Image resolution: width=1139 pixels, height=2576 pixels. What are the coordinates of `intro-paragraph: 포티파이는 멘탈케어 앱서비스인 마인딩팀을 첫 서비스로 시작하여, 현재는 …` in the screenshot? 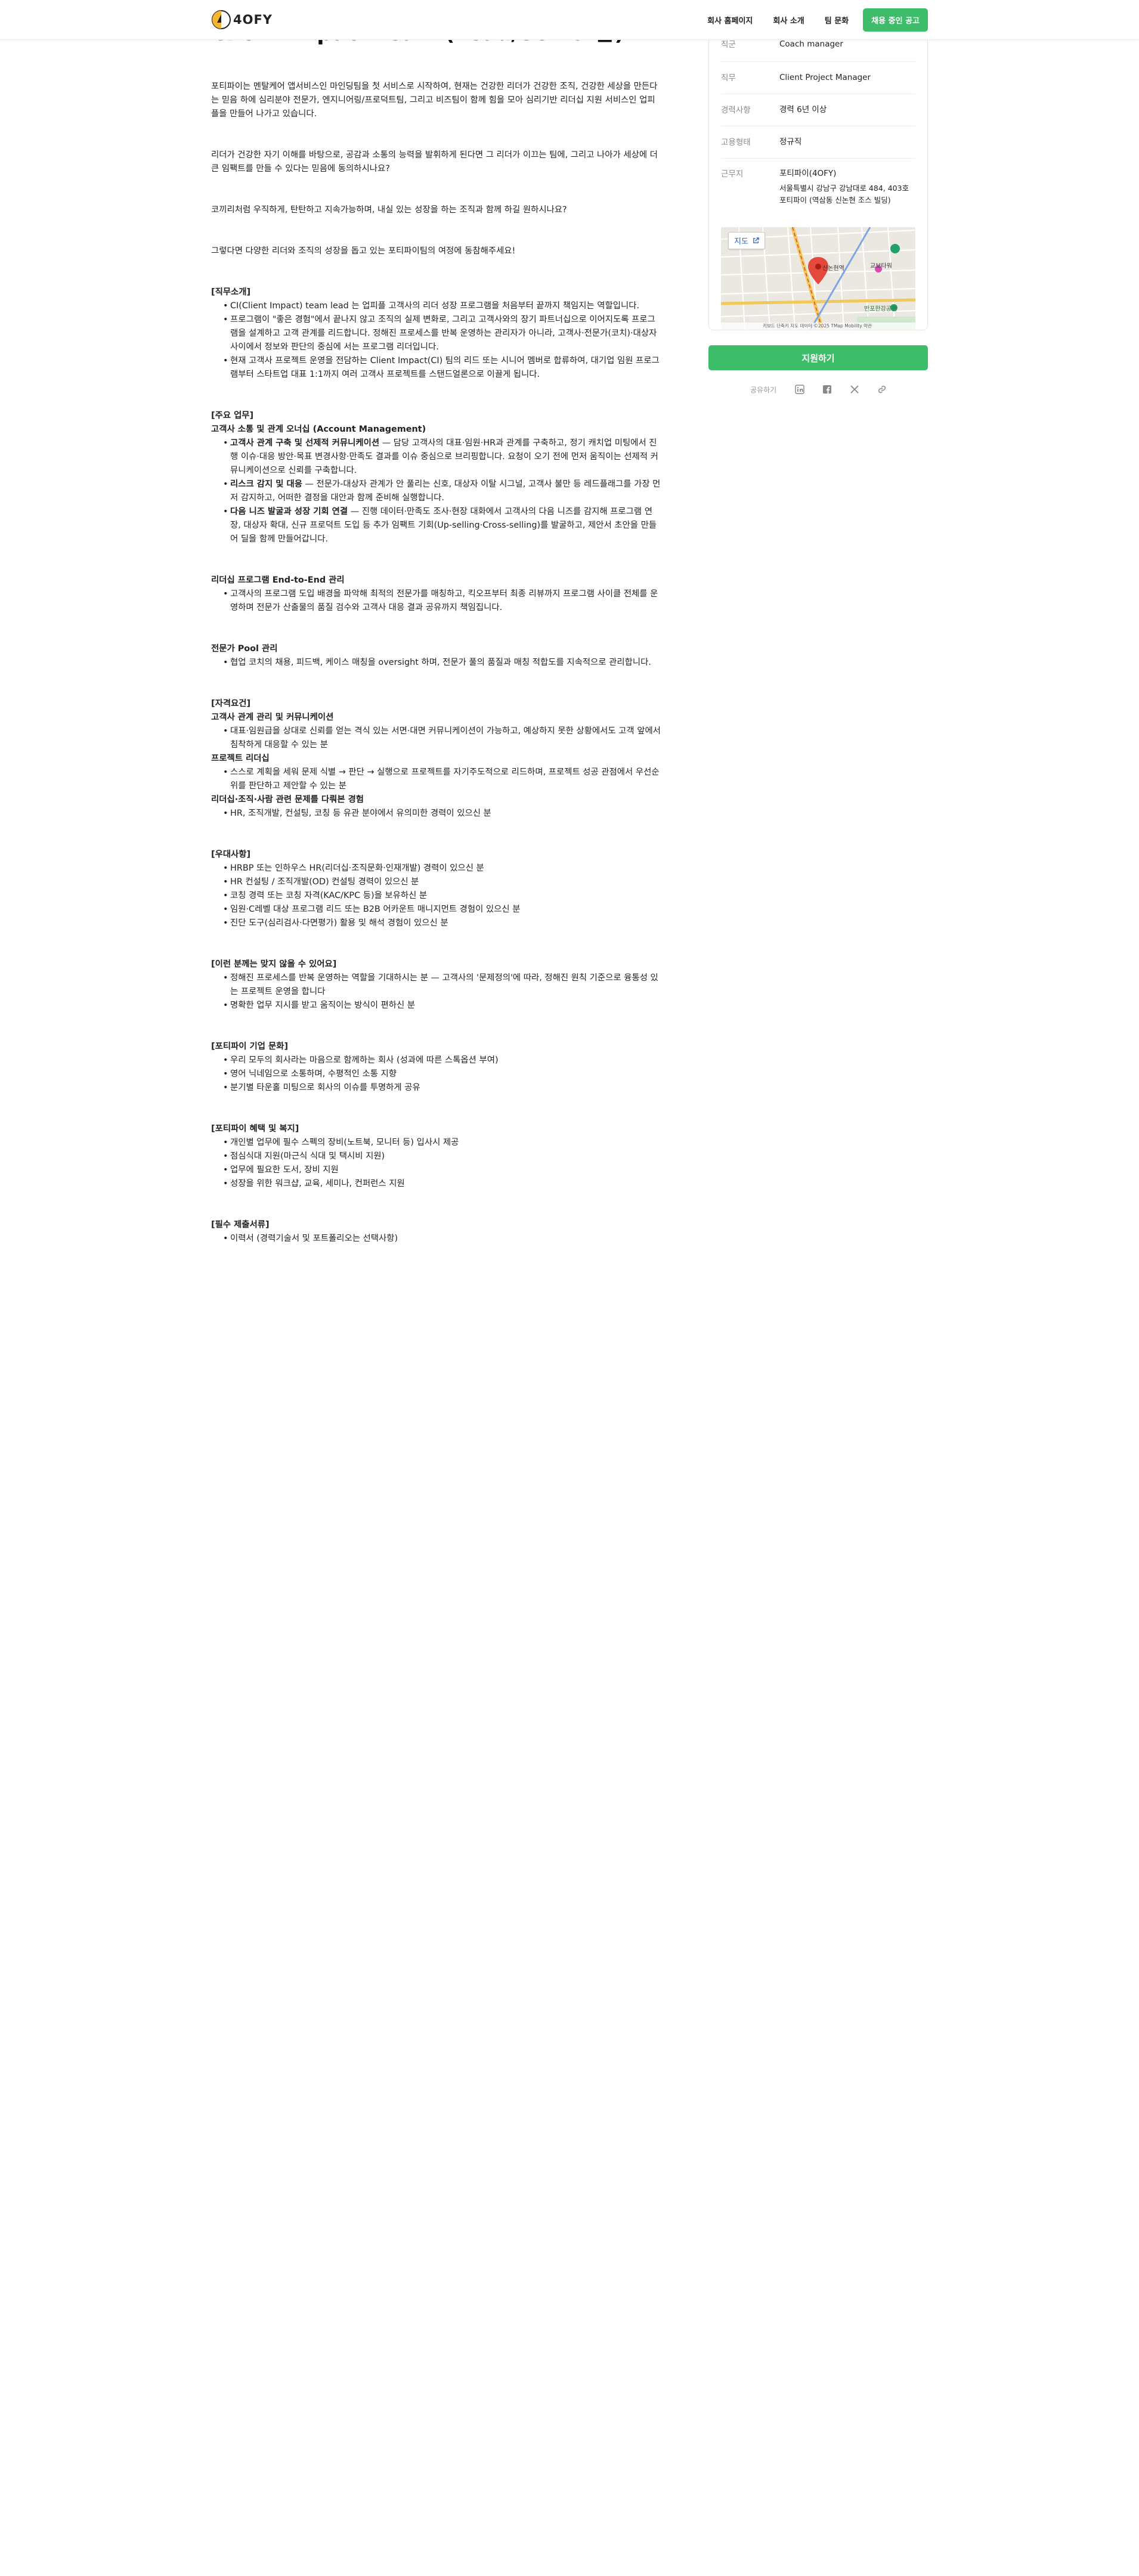 It's located at (435, 101).